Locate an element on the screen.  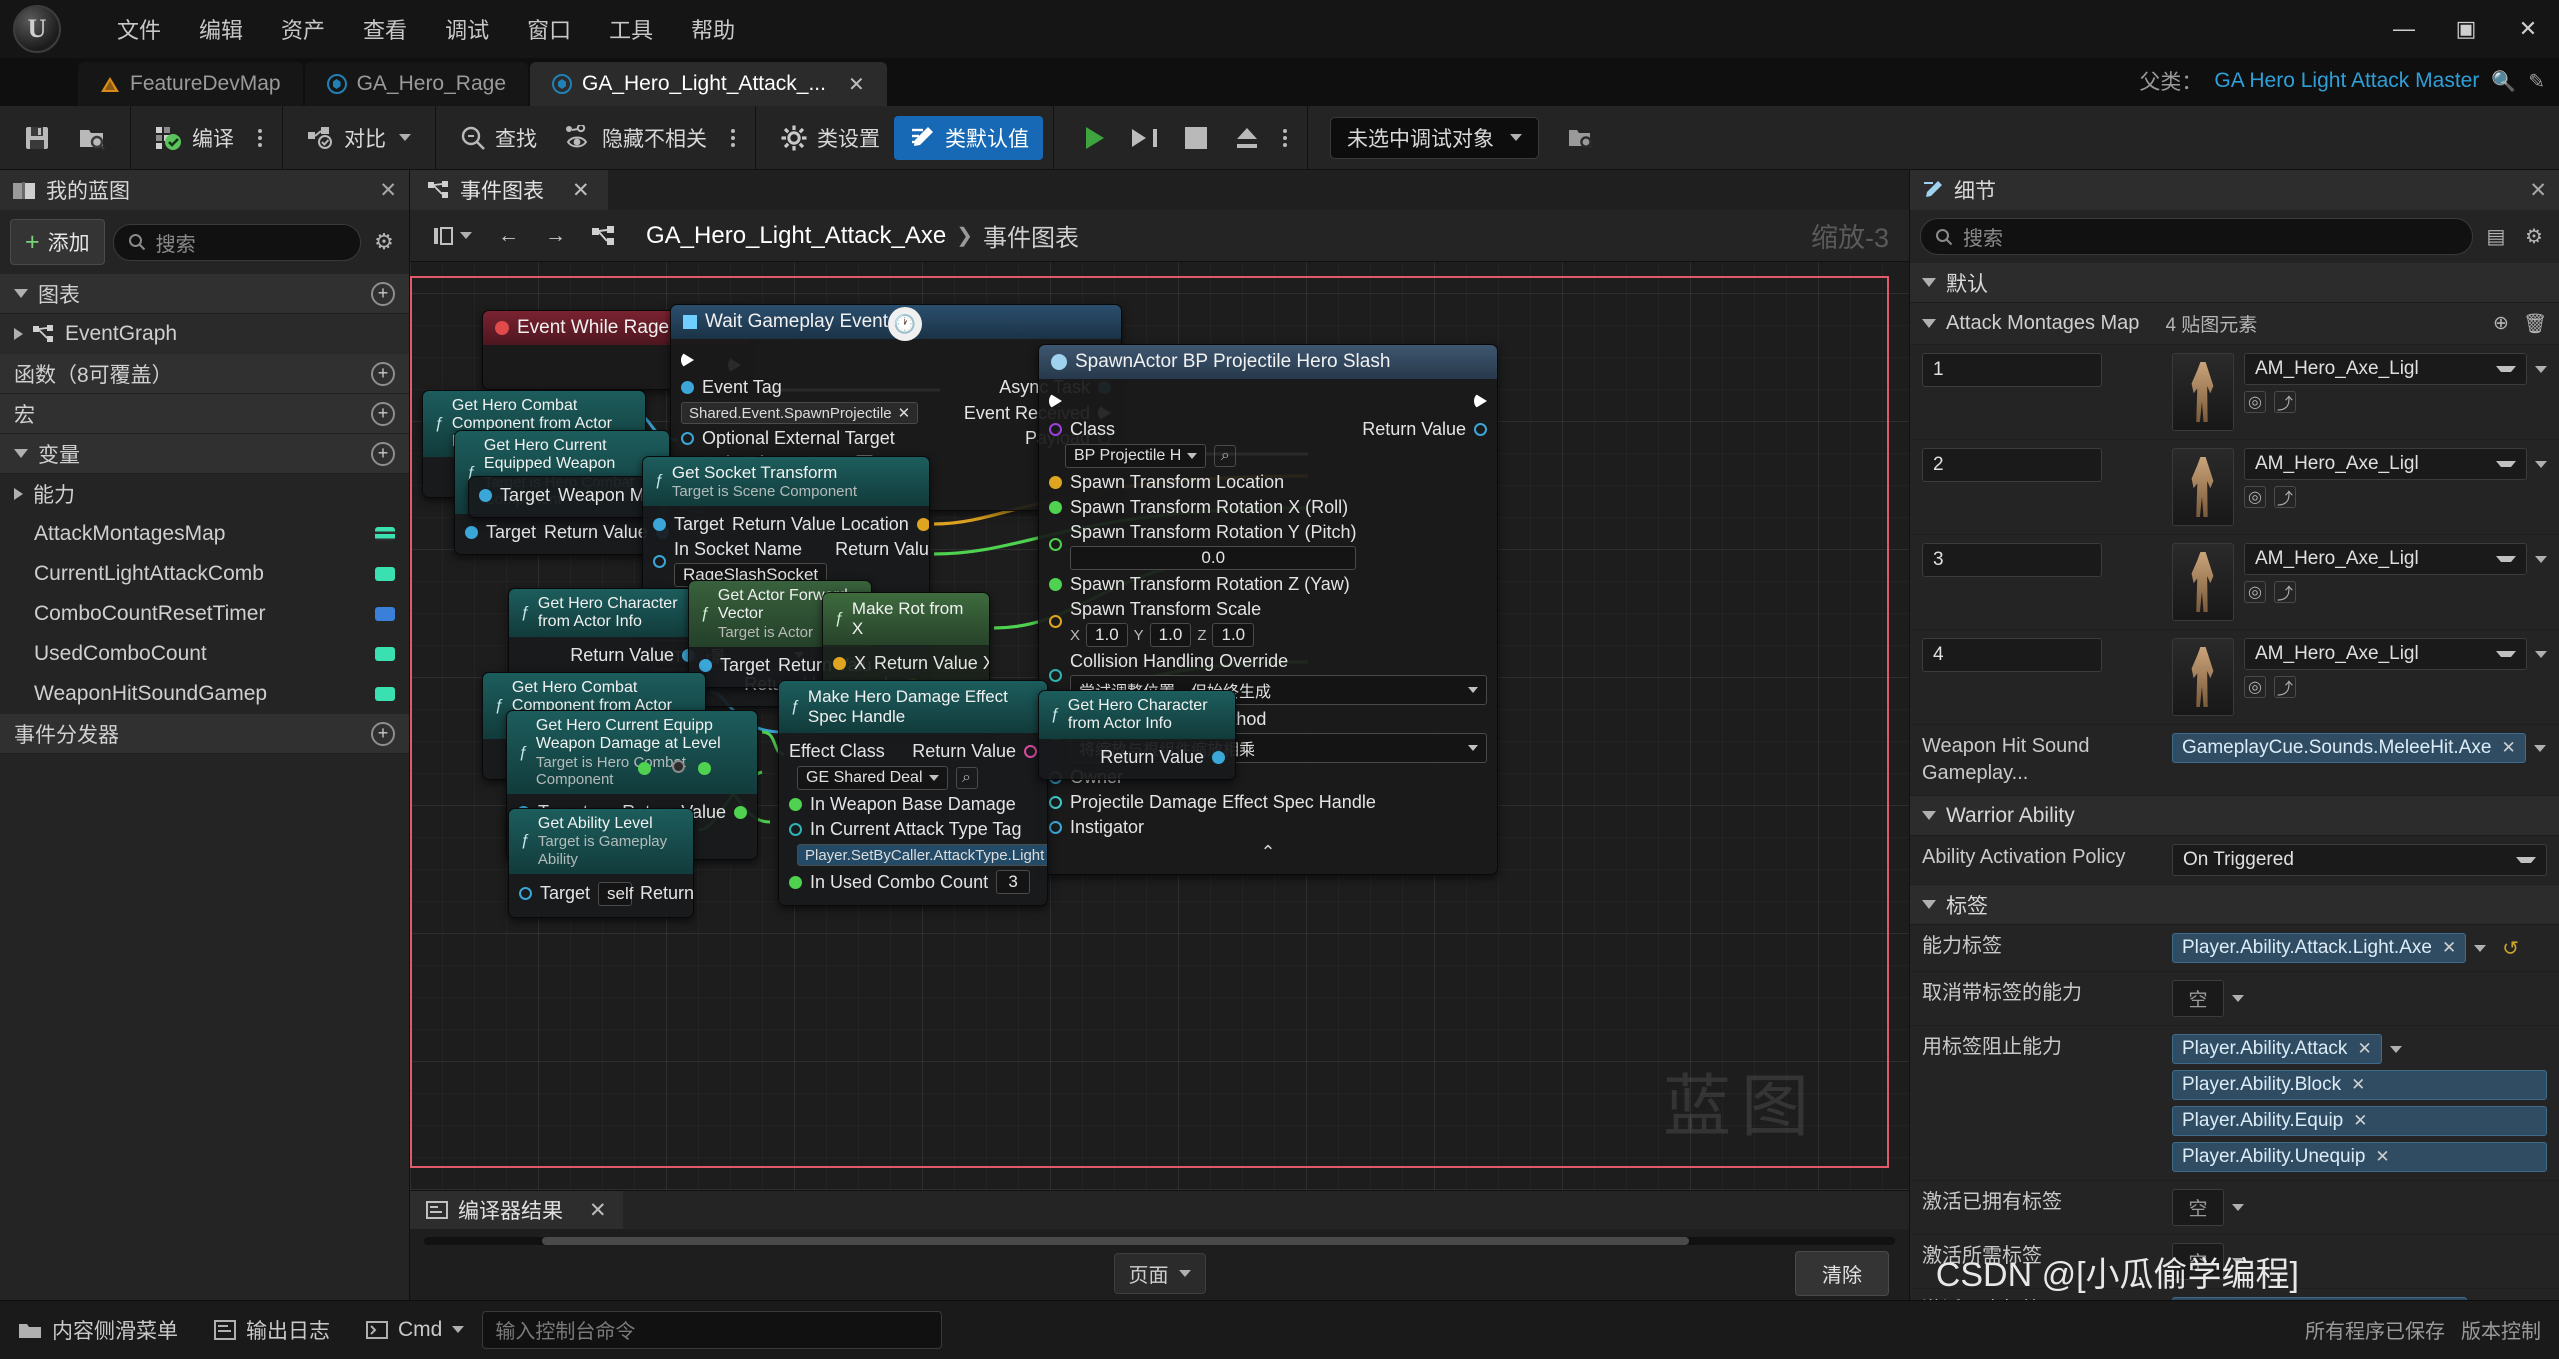
scrollbar is located at coordinates (1159, 1241).